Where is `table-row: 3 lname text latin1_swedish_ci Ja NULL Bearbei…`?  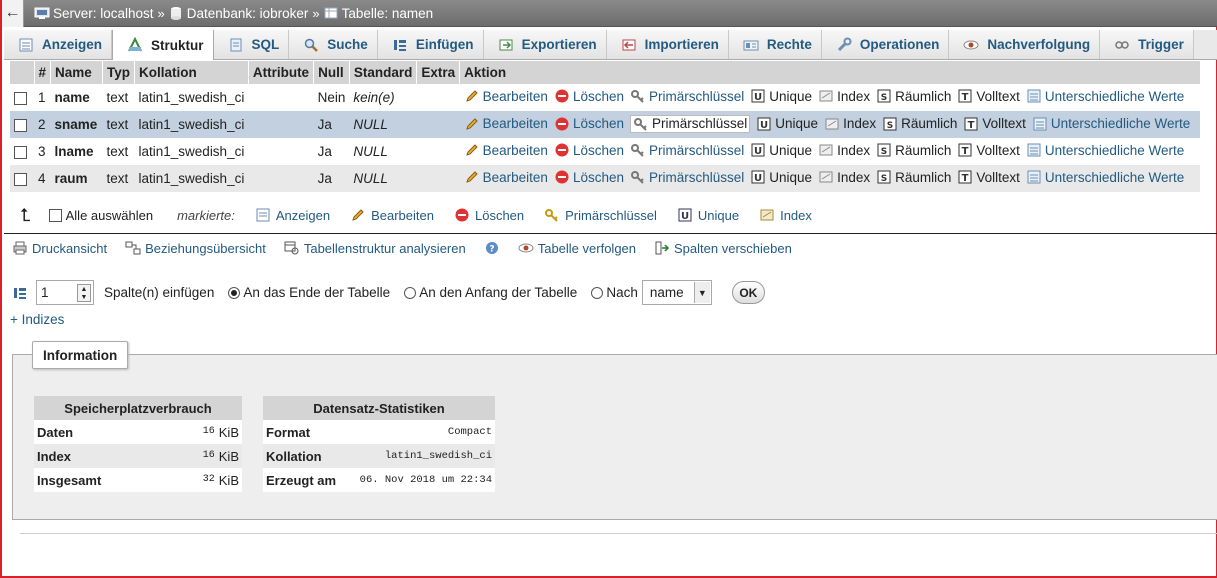 table-row: 3 lname text latin1_swedish_ci Ja NULL Bearbei… is located at coordinates (605, 151).